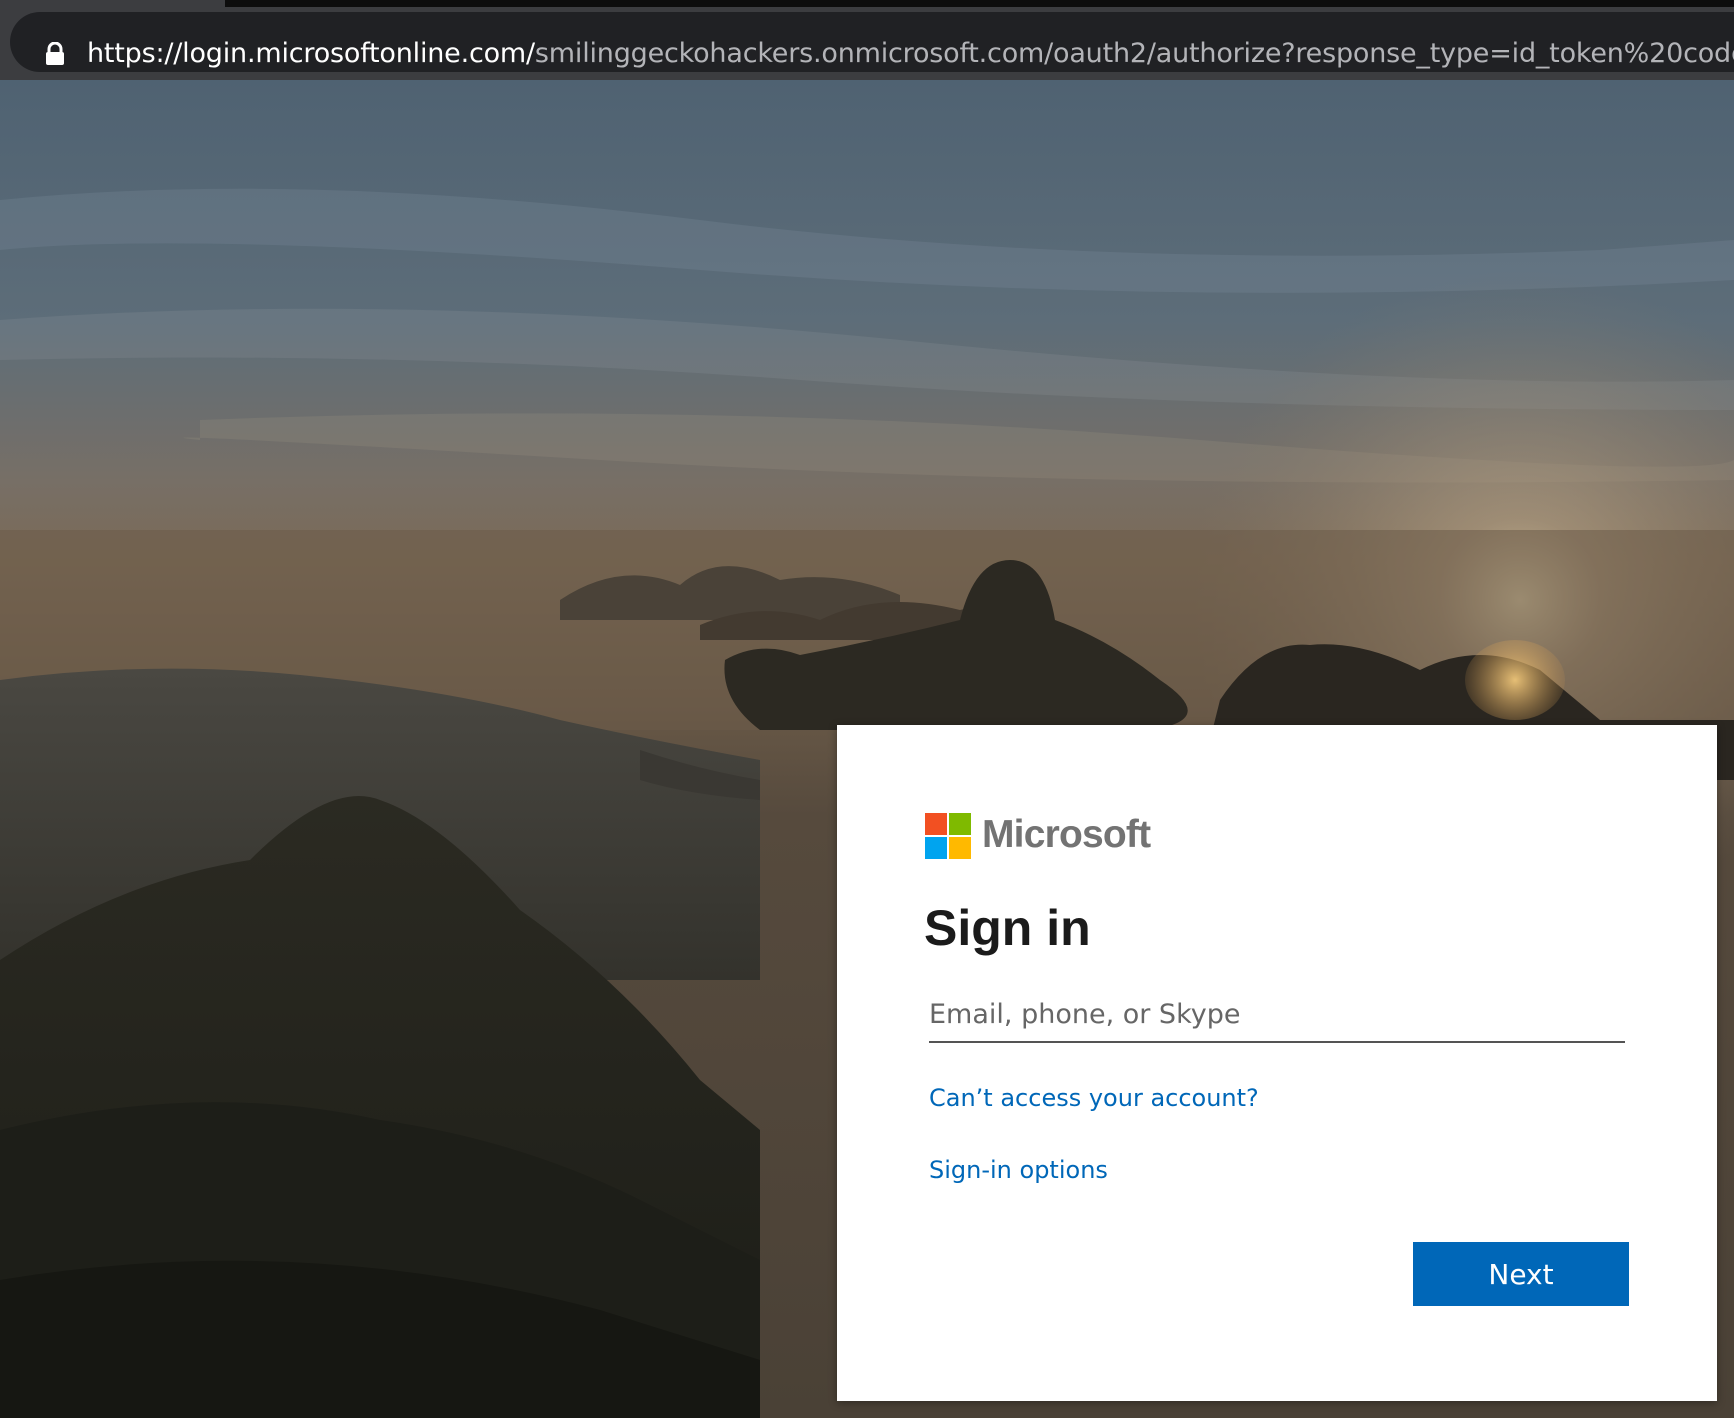  Describe the element at coordinates (1277, 1015) in the screenshot. I see `email-field` at that location.